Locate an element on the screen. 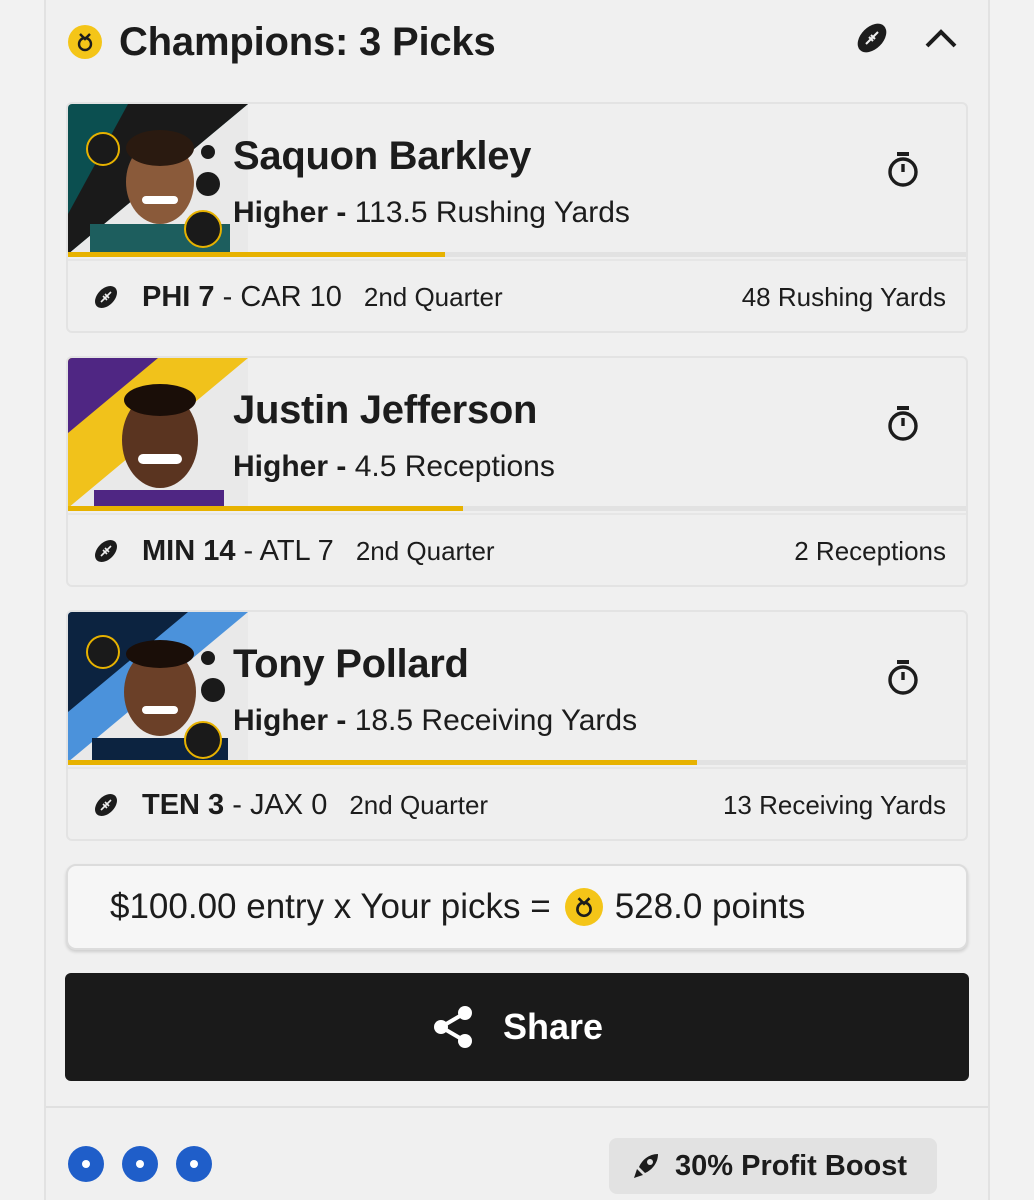 The image size is (1034, 1200). home-score: MIN 14 is located at coordinates (189, 550).